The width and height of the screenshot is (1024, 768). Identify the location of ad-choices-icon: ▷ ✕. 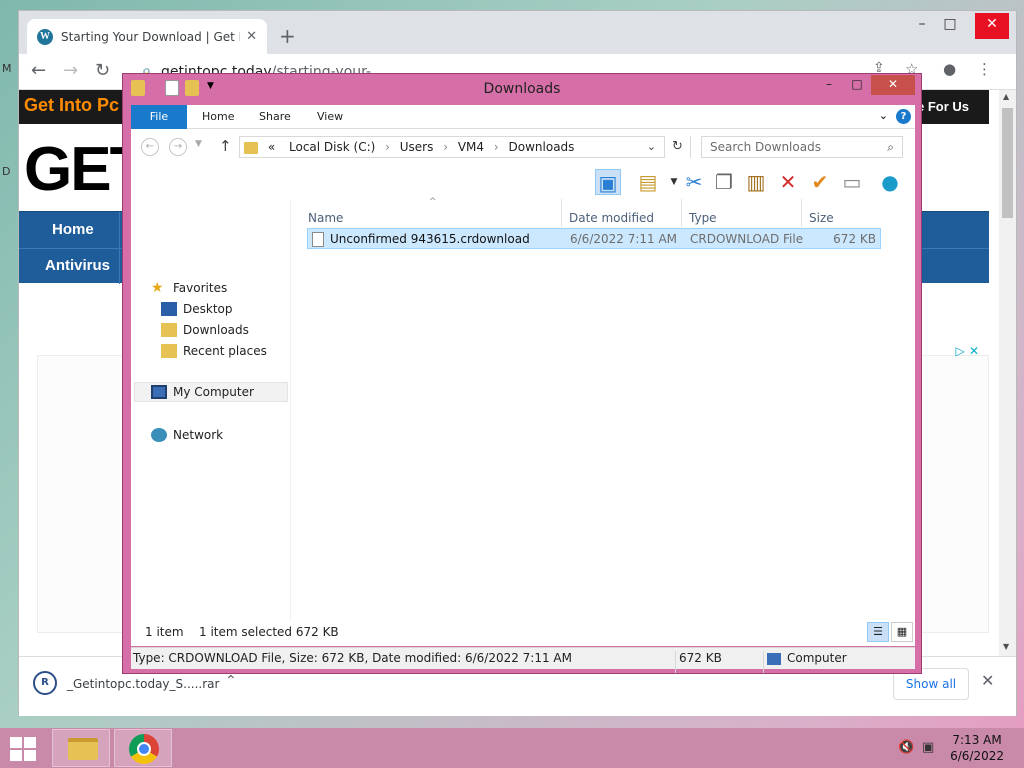
(967, 351).